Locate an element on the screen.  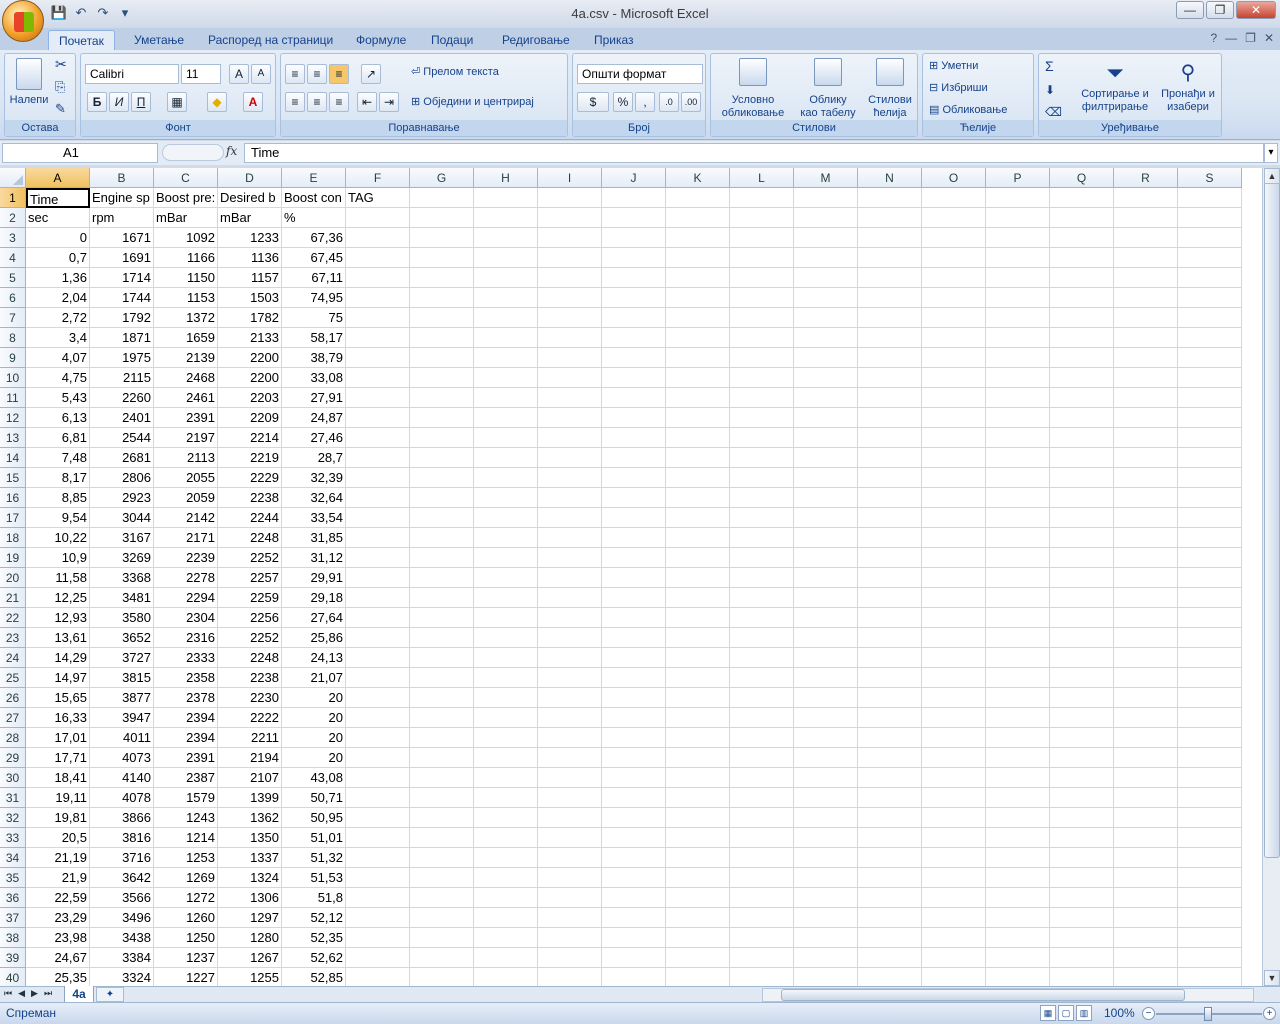
cell-r4 is located at coordinates (1146, 258).